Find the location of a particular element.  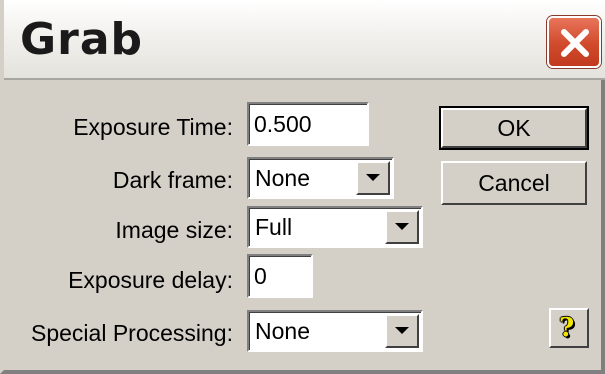

special-processing-select: None is located at coordinates (335, 331).